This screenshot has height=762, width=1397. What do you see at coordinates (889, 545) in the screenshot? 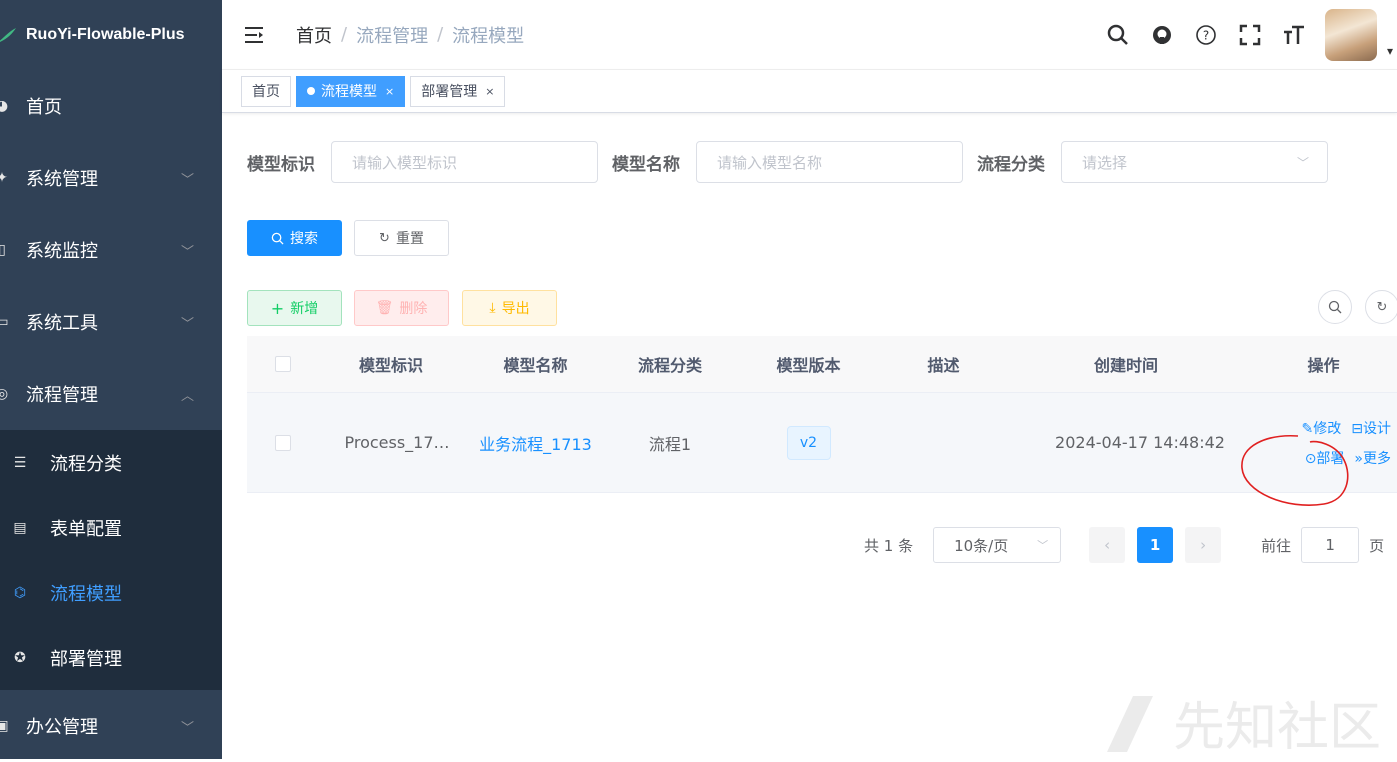
I see `pagination-total: 共 1 条` at bounding box center [889, 545].